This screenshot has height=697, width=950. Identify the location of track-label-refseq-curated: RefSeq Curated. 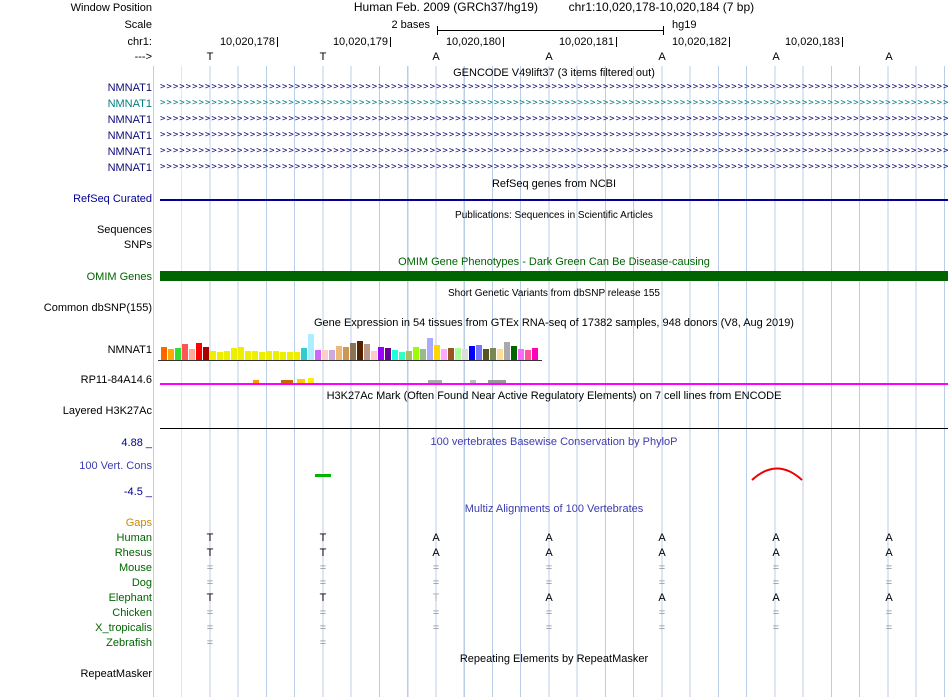
(76, 199).